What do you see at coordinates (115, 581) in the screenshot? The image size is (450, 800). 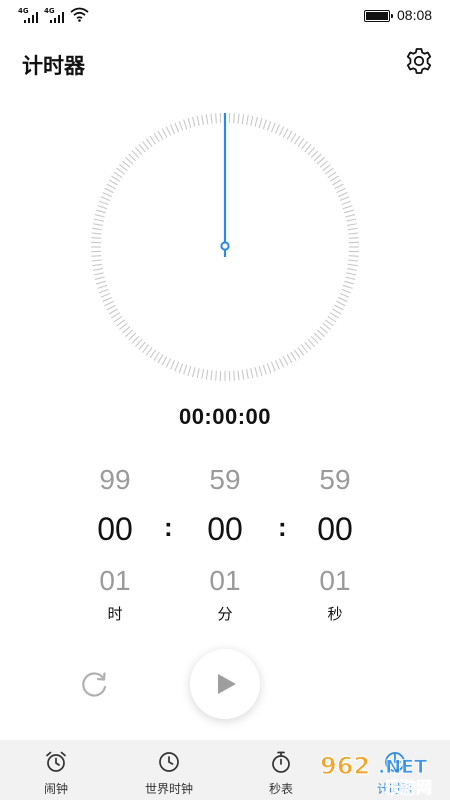 I see `hours-next-value: 01` at bounding box center [115, 581].